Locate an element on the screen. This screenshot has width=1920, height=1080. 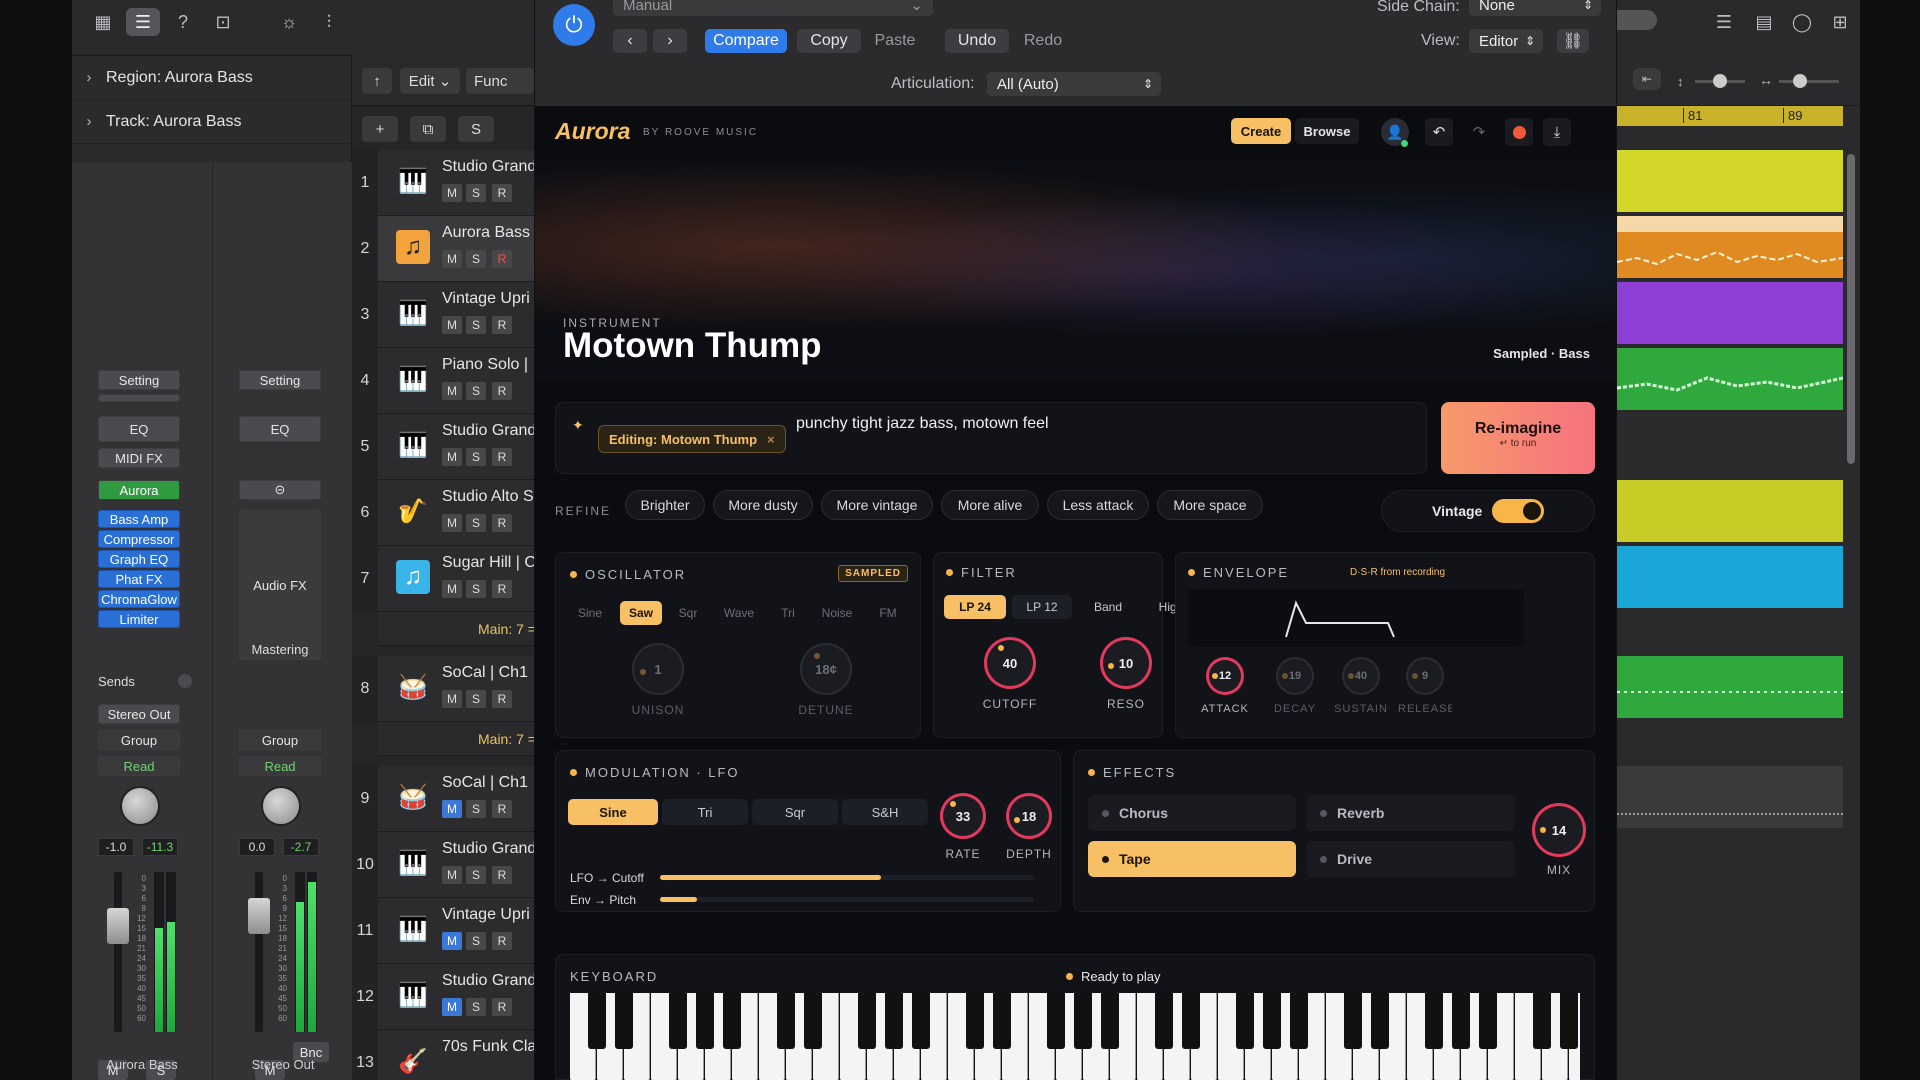
sax-icon: 🎷 is located at coordinates (413, 511).